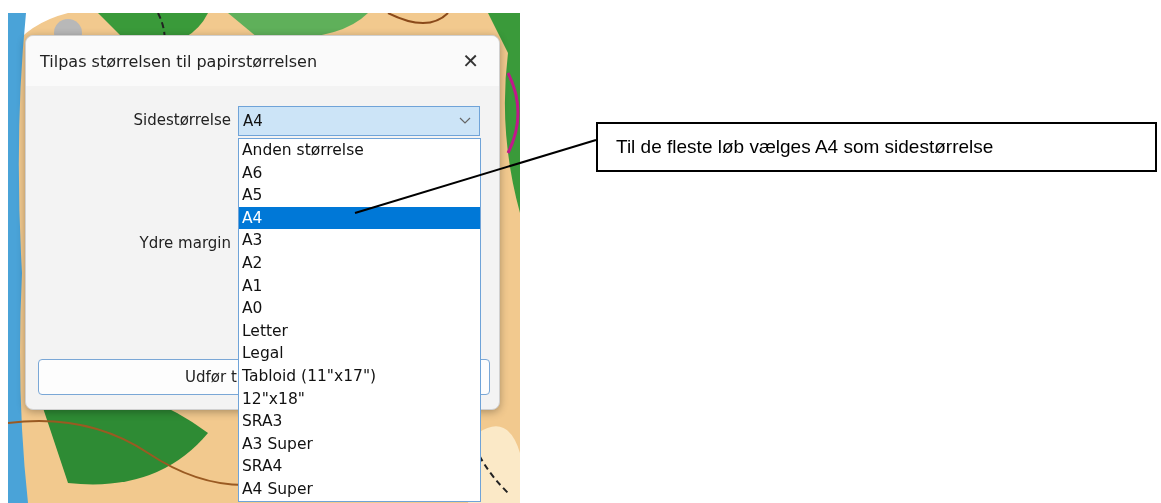 The height and width of the screenshot is (503, 1161). Describe the element at coordinates (179, 61) in the screenshot. I see `dialog-title: Tilpas størrelsen til papirstørrelsen` at that location.